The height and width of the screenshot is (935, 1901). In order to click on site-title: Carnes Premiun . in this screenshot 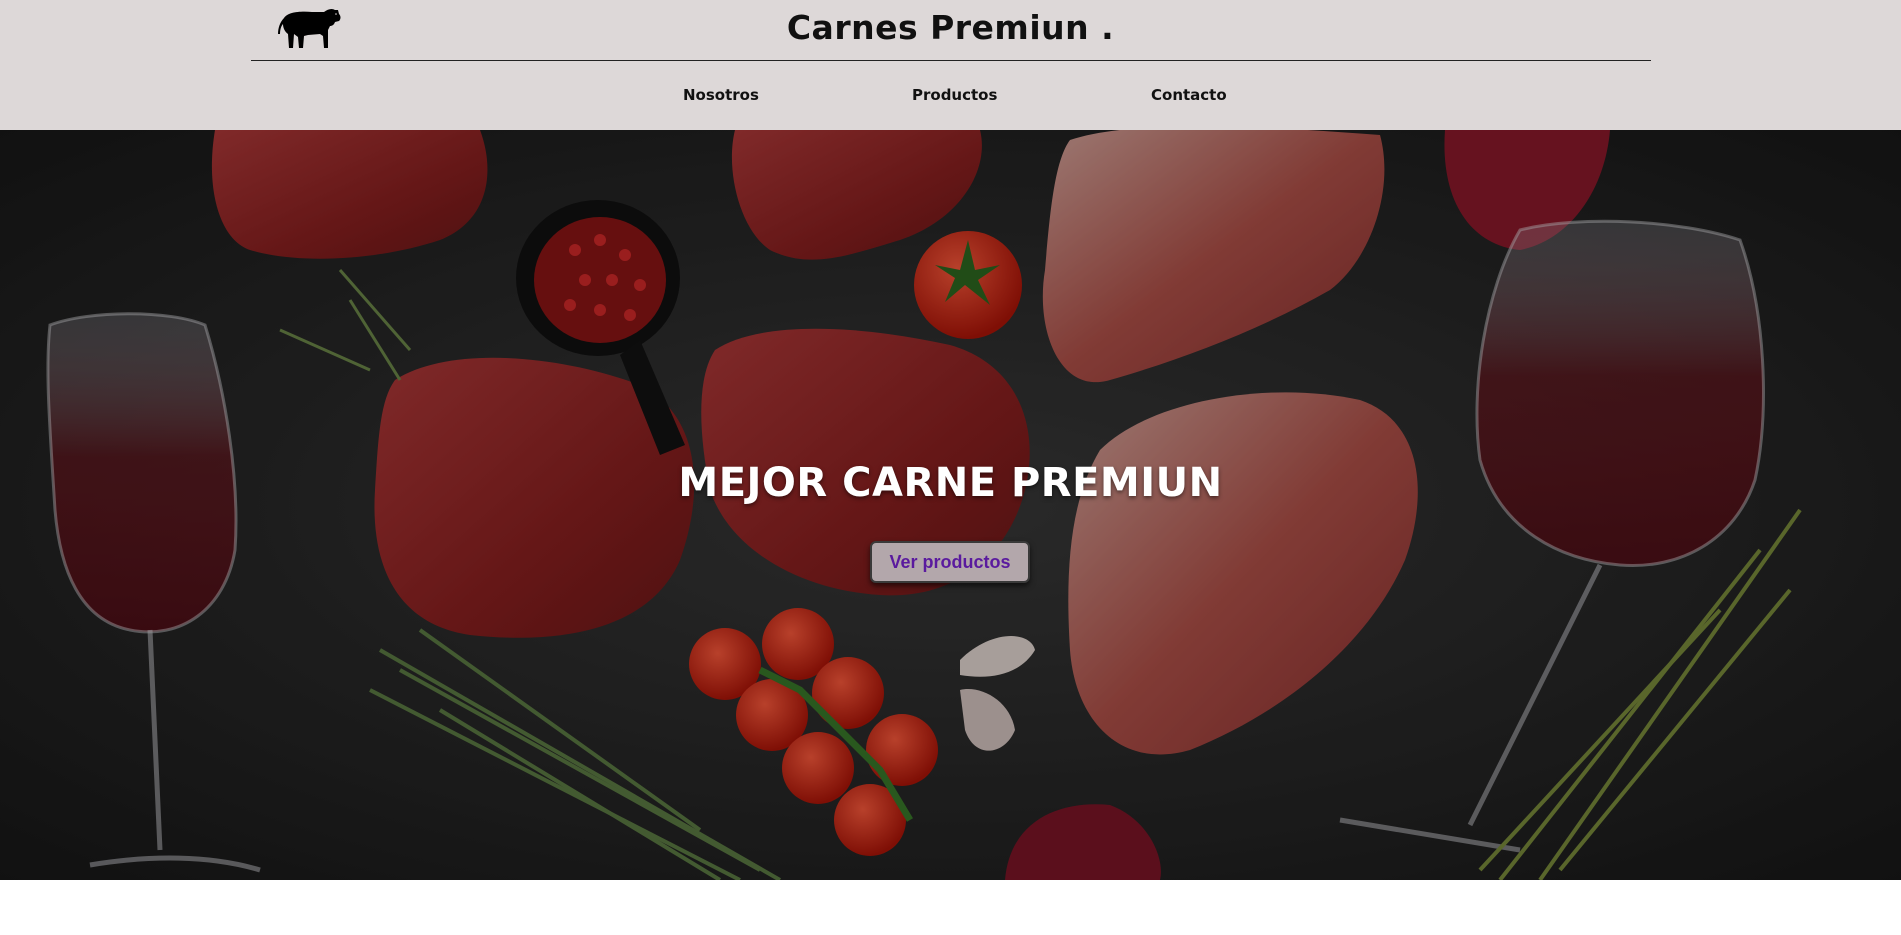, I will do `click(950, 27)`.